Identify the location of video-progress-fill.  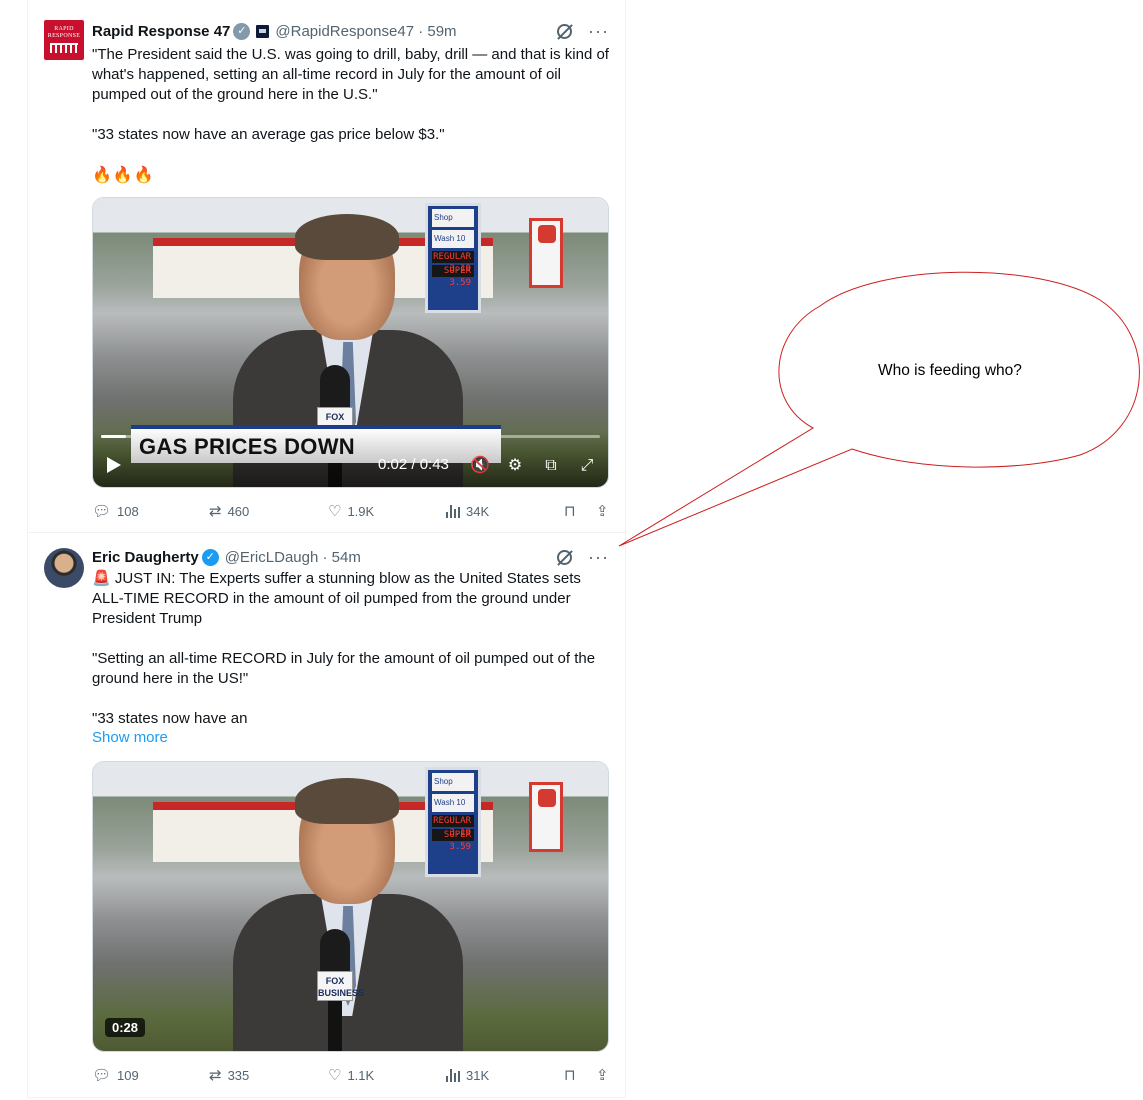
(113, 436).